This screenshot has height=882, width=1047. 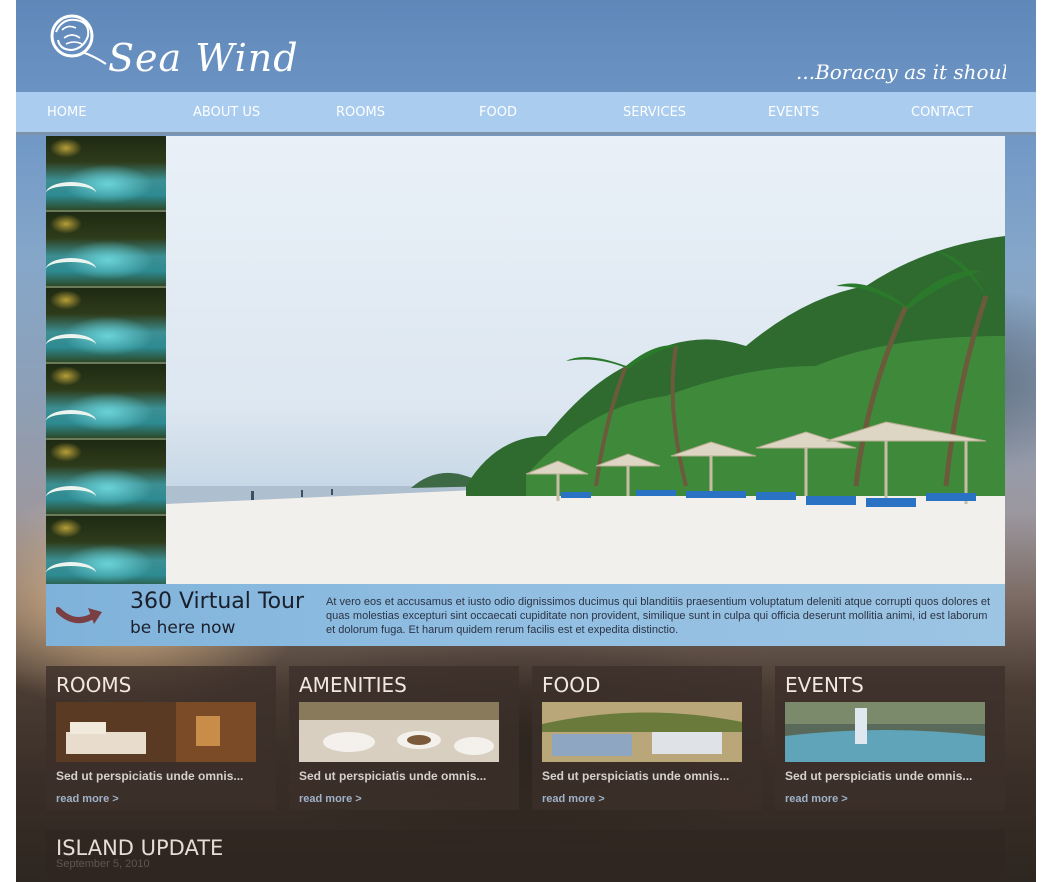 What do you see at coordinates (571, 685) in the screenshot?
I see `card-title: FOOD` at bounding box center [571, 685].